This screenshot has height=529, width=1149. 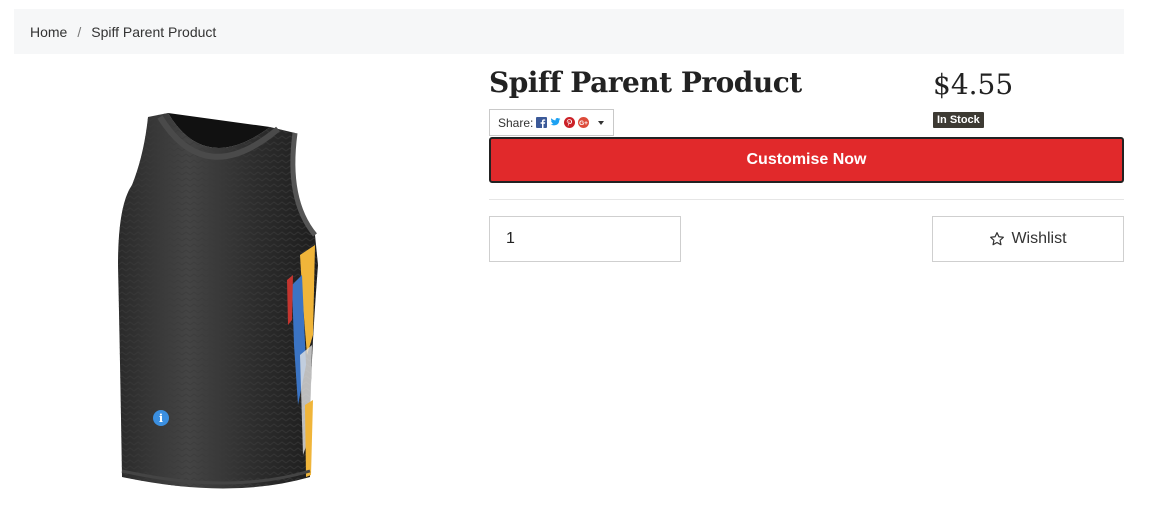 I want to click on share-label: Share:, so click(x=516, y=122).